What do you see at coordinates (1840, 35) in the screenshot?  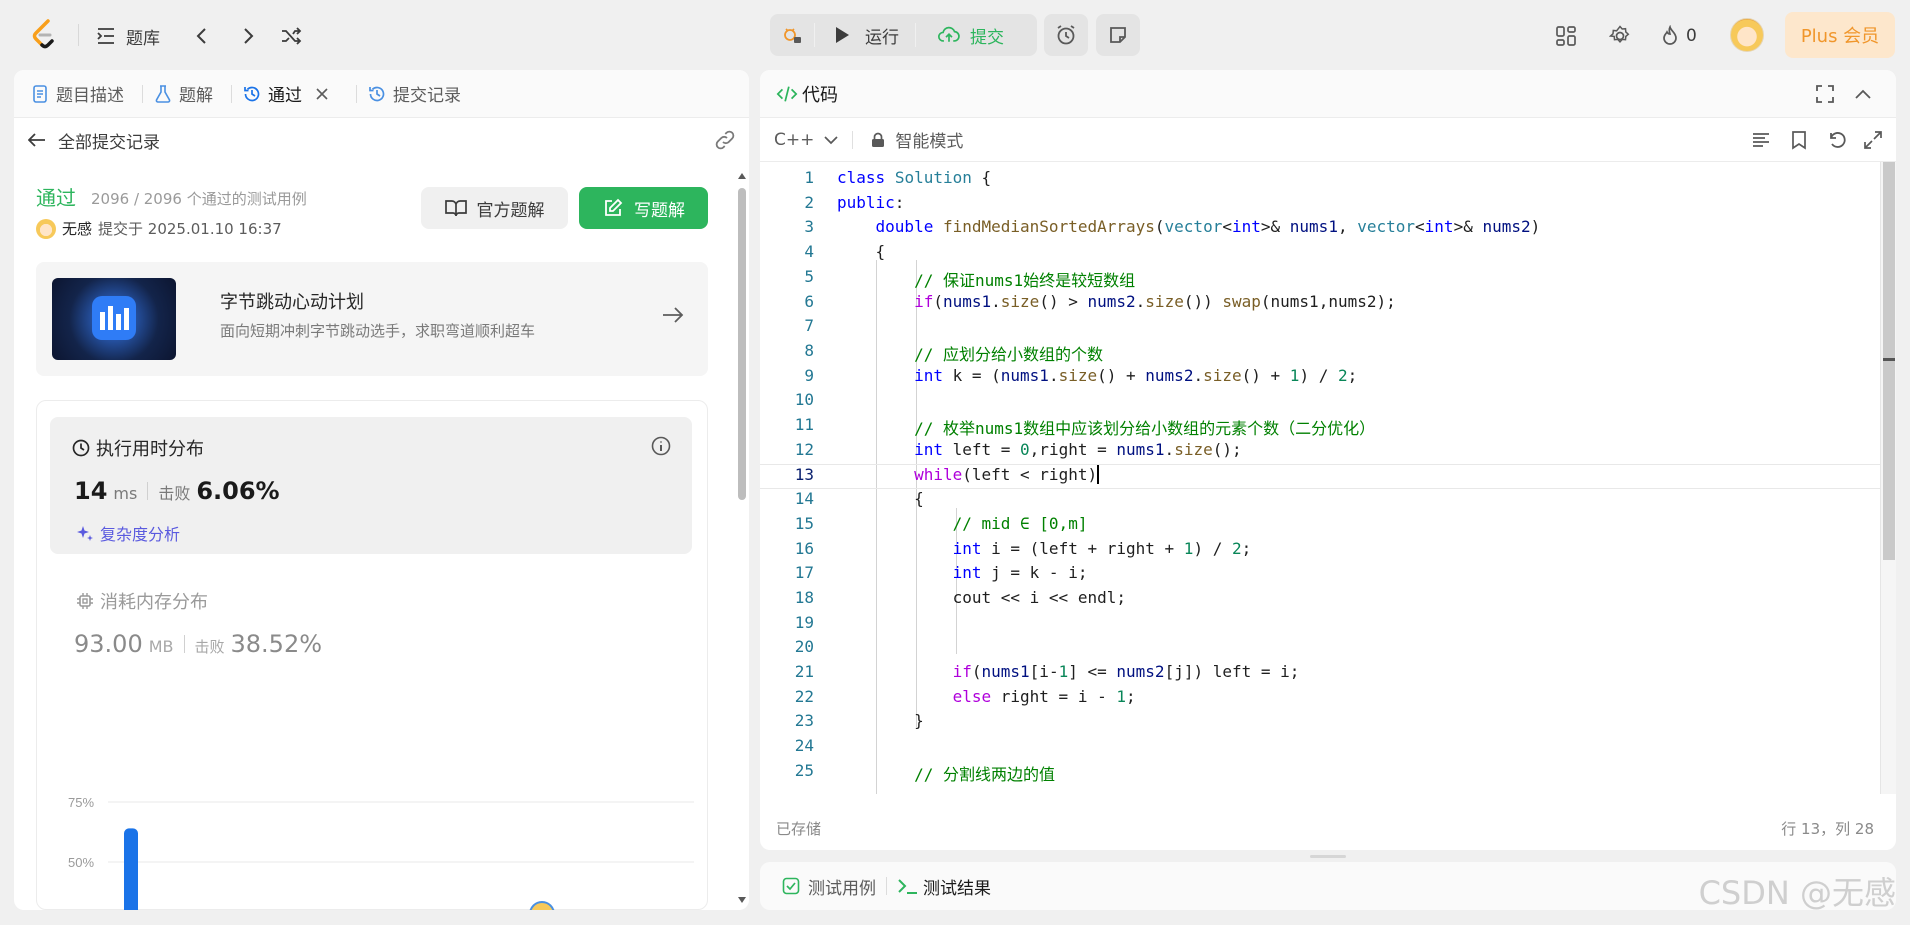 I see `plus-member-button: Plus 会员` at bounding box center [1840, 35].